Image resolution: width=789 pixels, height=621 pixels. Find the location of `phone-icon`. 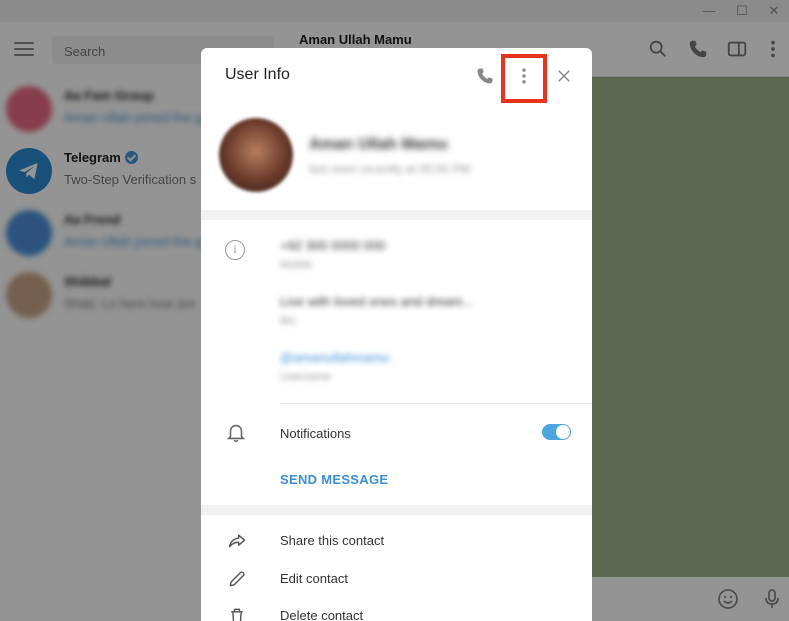

phone-icon is located at coordinates (485, 76).